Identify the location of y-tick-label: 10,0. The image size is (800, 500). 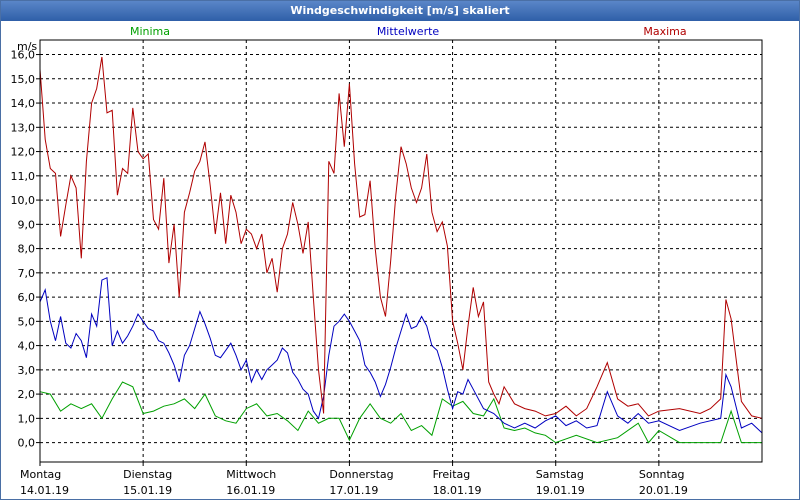
(23, 200).